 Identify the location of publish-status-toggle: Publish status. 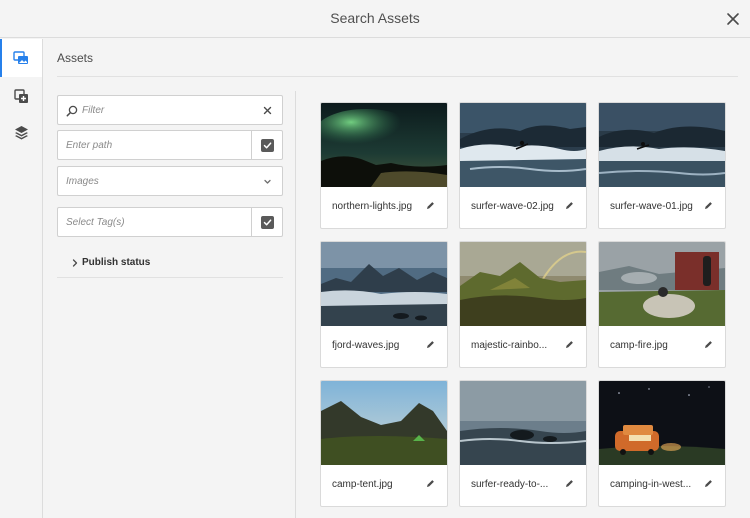
(170, 265).